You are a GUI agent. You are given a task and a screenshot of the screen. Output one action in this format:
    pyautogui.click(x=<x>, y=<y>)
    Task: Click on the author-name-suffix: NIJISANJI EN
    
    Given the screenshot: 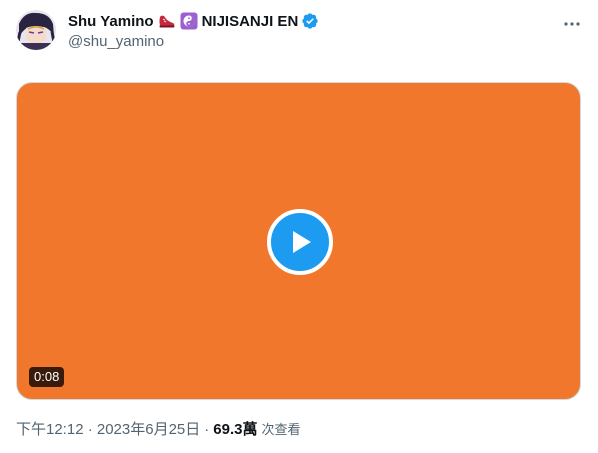 What is the action you would take?
    pyautogui.click(x=250, y=21)
    